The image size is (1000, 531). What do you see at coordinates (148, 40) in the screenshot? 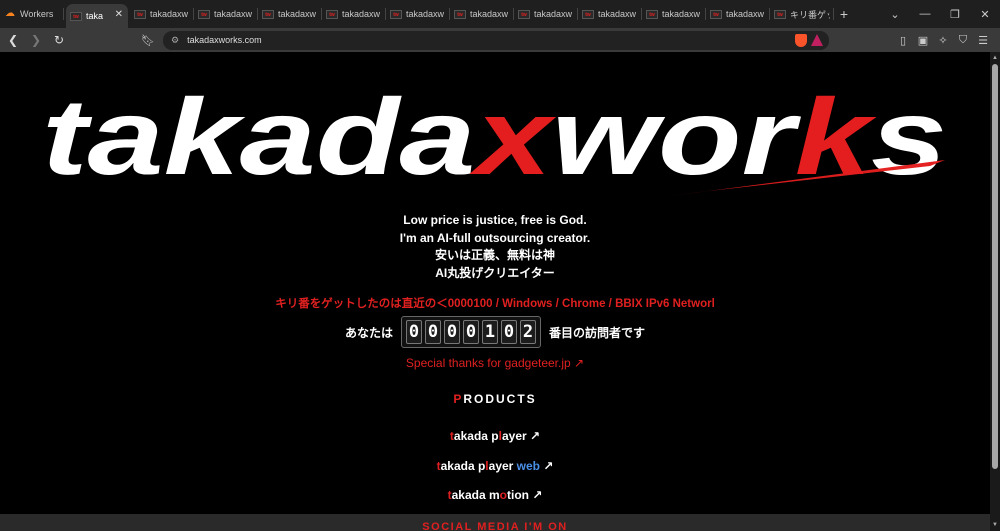
I see `bookmark-icon: 🔖︎` at bounding box center [148, 40].